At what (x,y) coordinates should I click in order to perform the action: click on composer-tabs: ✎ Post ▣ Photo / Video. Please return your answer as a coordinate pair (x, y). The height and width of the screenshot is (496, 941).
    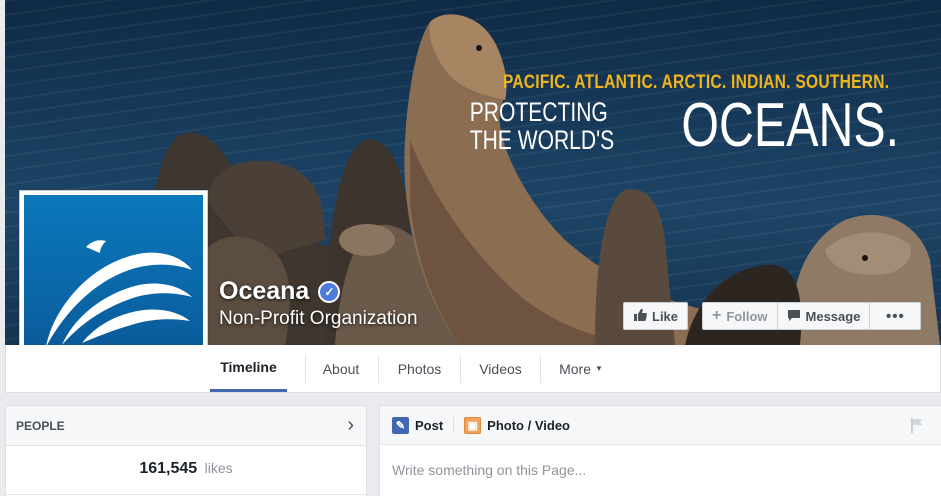
    Looking at the image, I should click on (660, 425).